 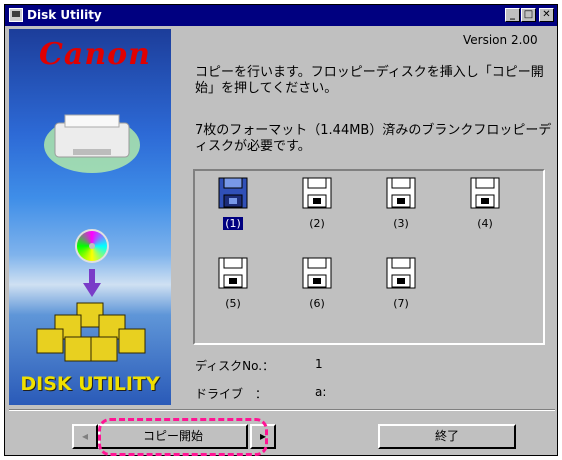 I want to click on disk-label: (4), so click(x=485, y=223).